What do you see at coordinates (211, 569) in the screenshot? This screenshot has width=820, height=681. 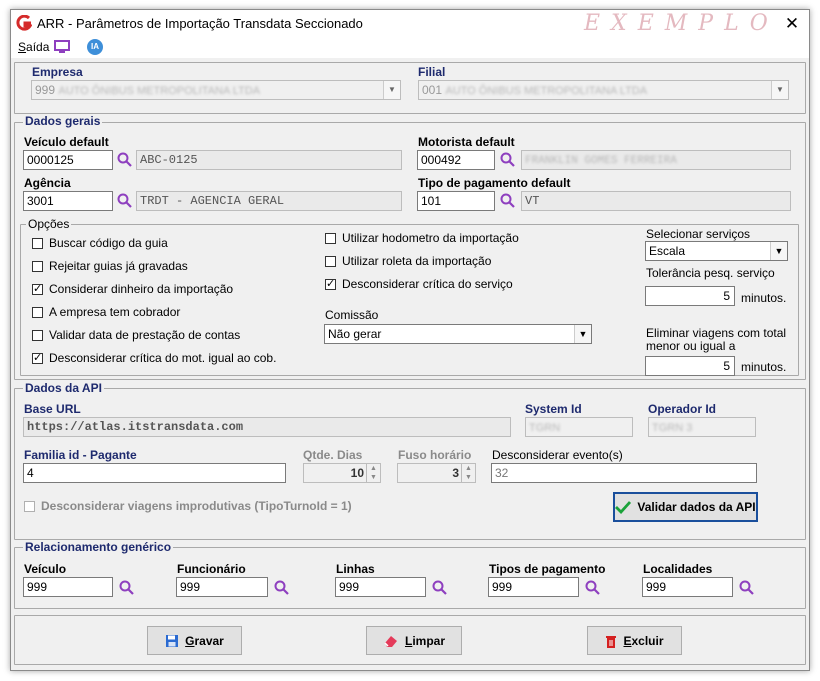 I see `rel-funcionario-label: Funcionário` at bounding box center [211, 569].